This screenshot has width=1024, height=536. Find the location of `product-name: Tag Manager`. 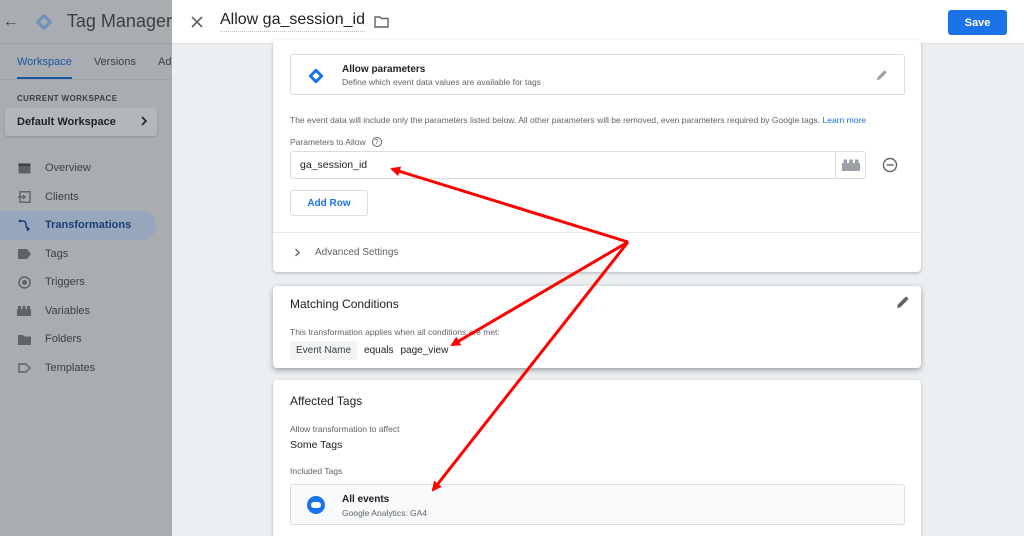

product-name: Tag Manager is located at coordinates (119, 21).